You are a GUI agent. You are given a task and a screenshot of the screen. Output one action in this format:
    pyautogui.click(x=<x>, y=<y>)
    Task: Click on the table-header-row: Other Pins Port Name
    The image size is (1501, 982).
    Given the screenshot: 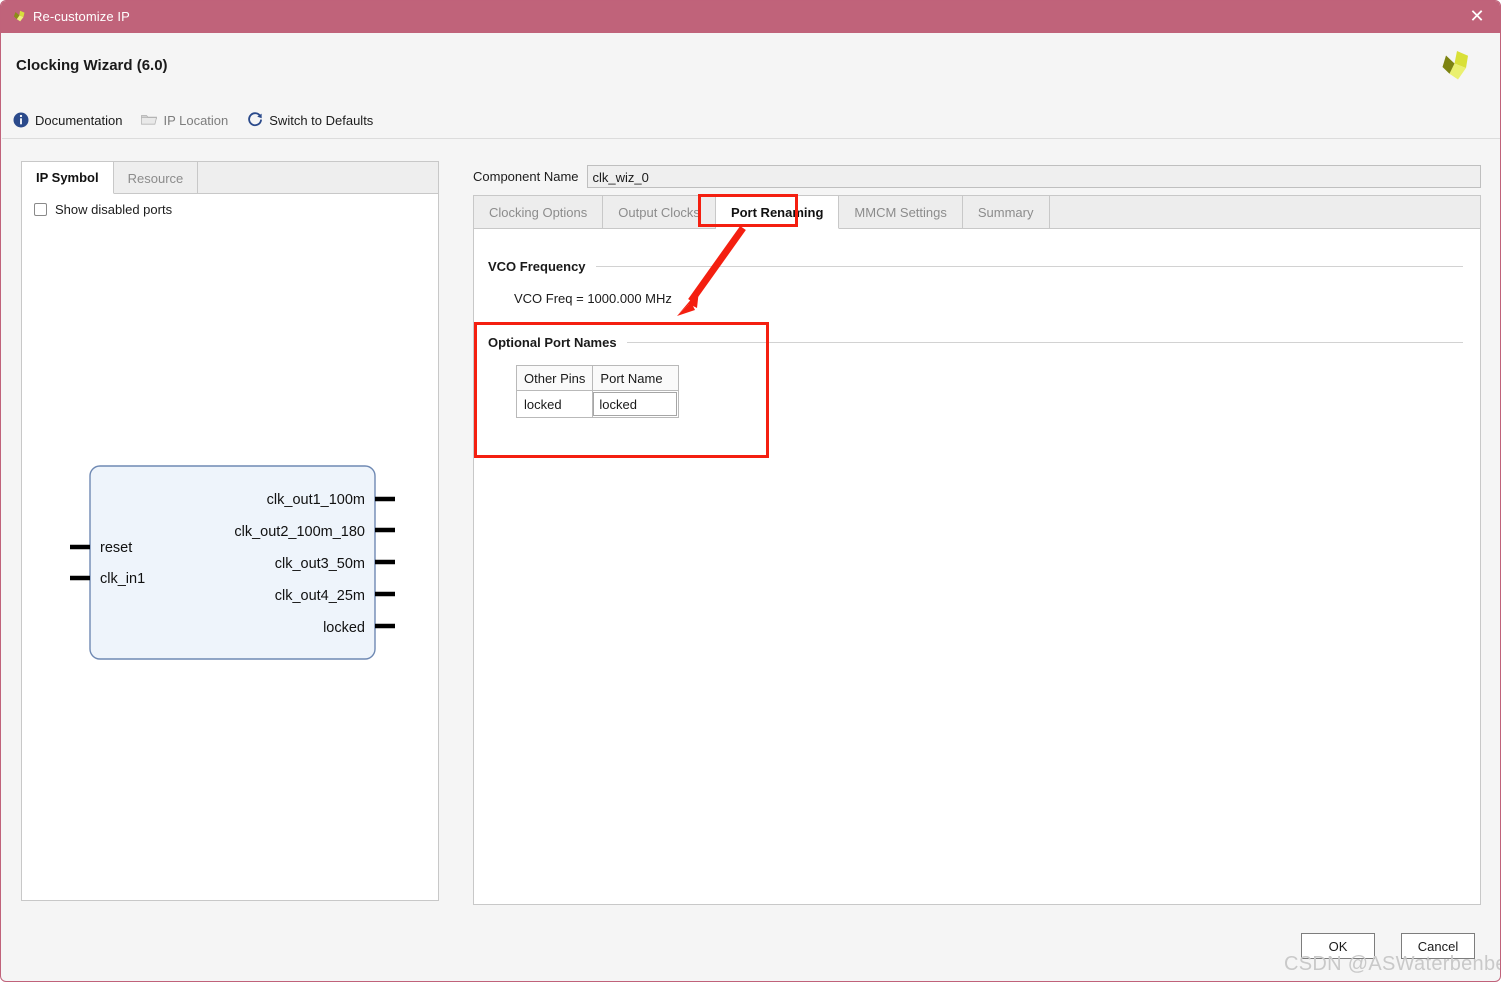 What is the action you would take?
    pyautogui.click(x=597, y=378)
    